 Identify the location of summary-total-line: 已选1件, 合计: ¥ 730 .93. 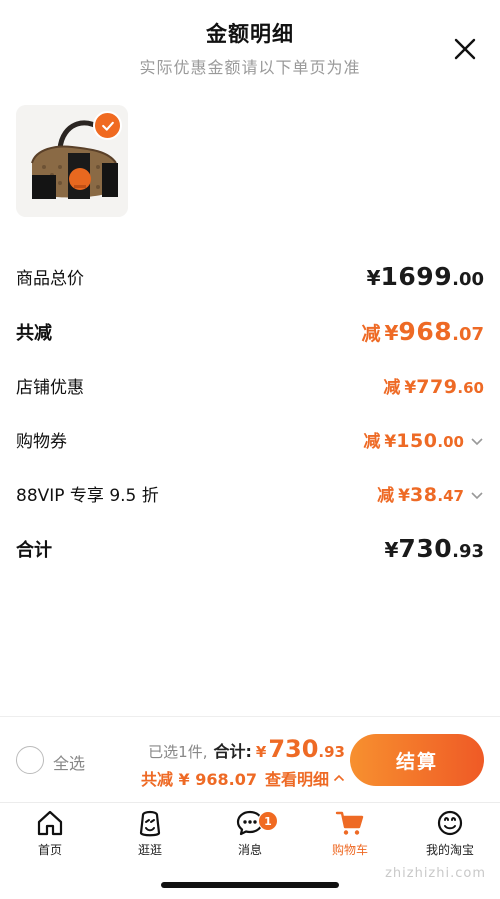
(246, 749).